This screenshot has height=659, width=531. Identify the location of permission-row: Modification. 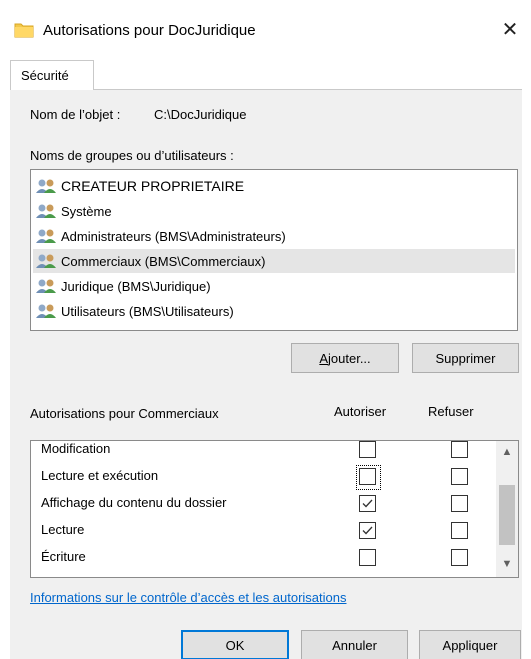
(262, 452).